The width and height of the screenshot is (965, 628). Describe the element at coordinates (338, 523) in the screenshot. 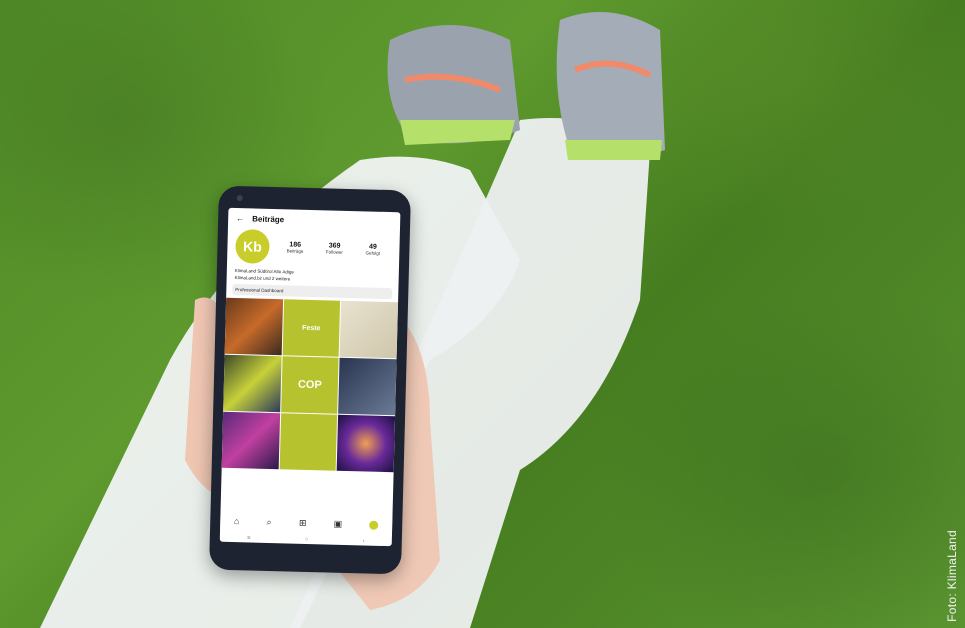

I see `reels-icon: ▣` at that location.